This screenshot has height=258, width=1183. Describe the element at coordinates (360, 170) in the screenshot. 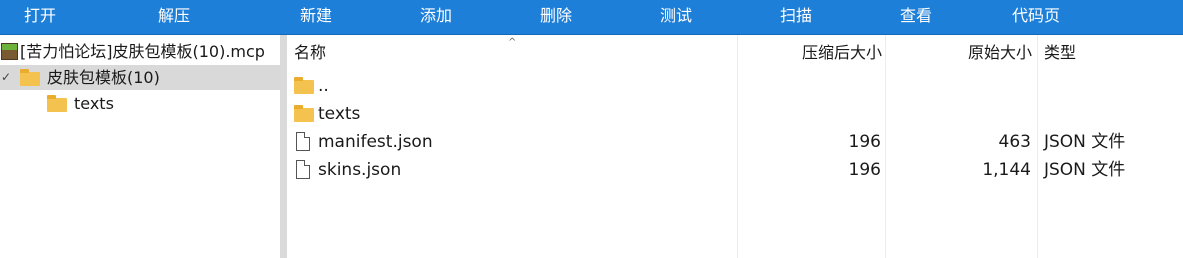

I see `file-name: skins.json` at that location.